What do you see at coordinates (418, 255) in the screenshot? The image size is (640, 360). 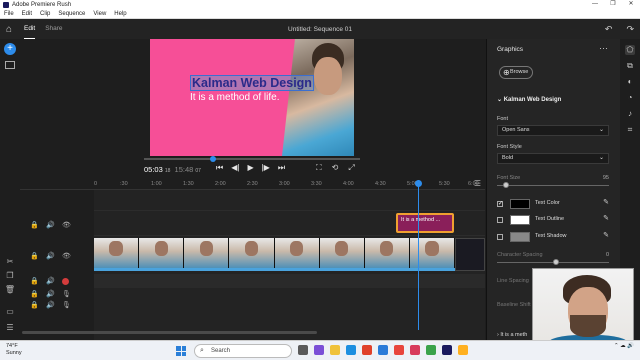 I see `playhead` at bounding box center [418, 255].